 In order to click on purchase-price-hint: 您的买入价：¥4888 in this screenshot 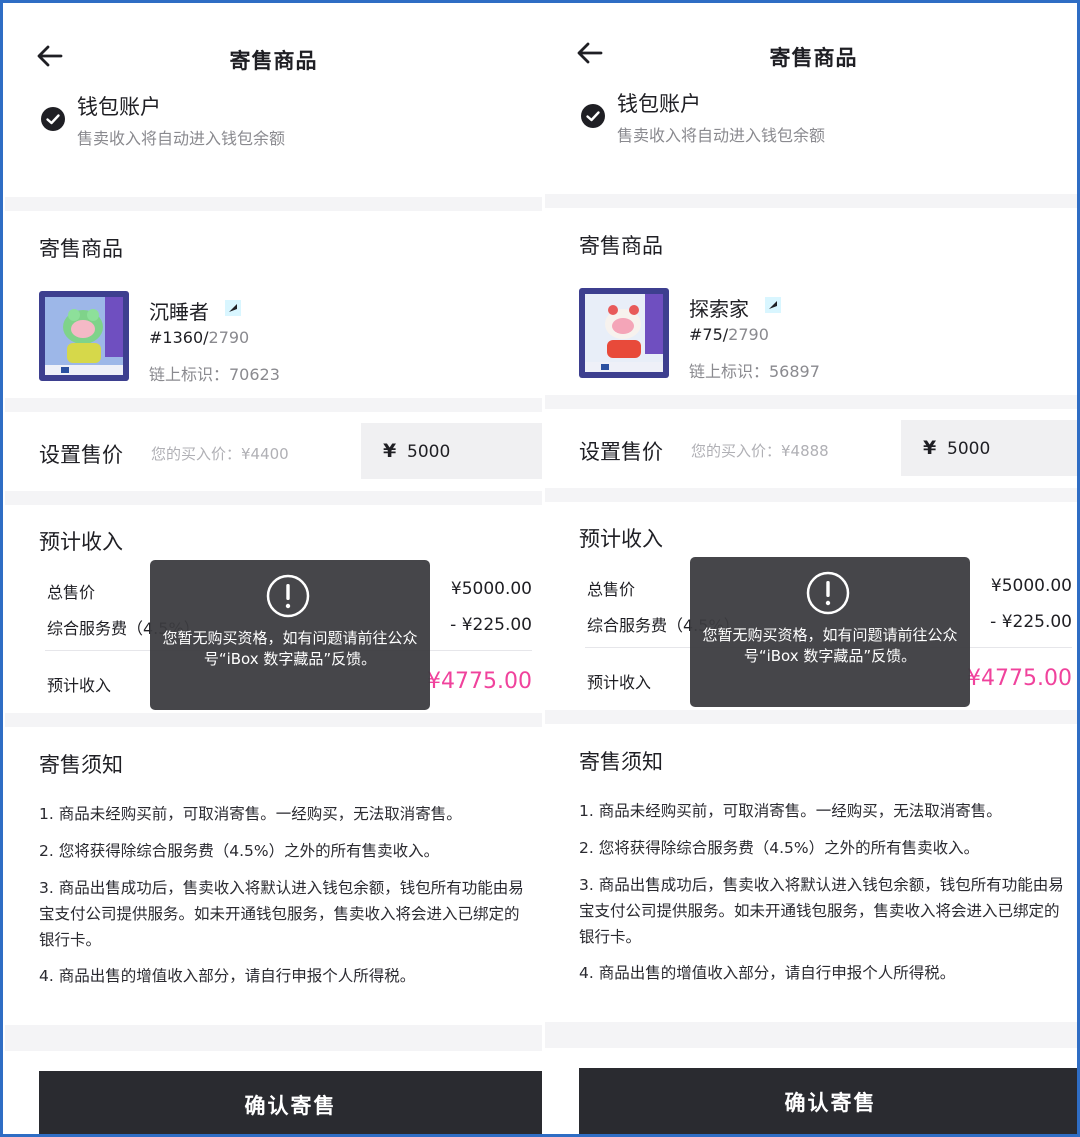, I will do `click(760, 451)`.